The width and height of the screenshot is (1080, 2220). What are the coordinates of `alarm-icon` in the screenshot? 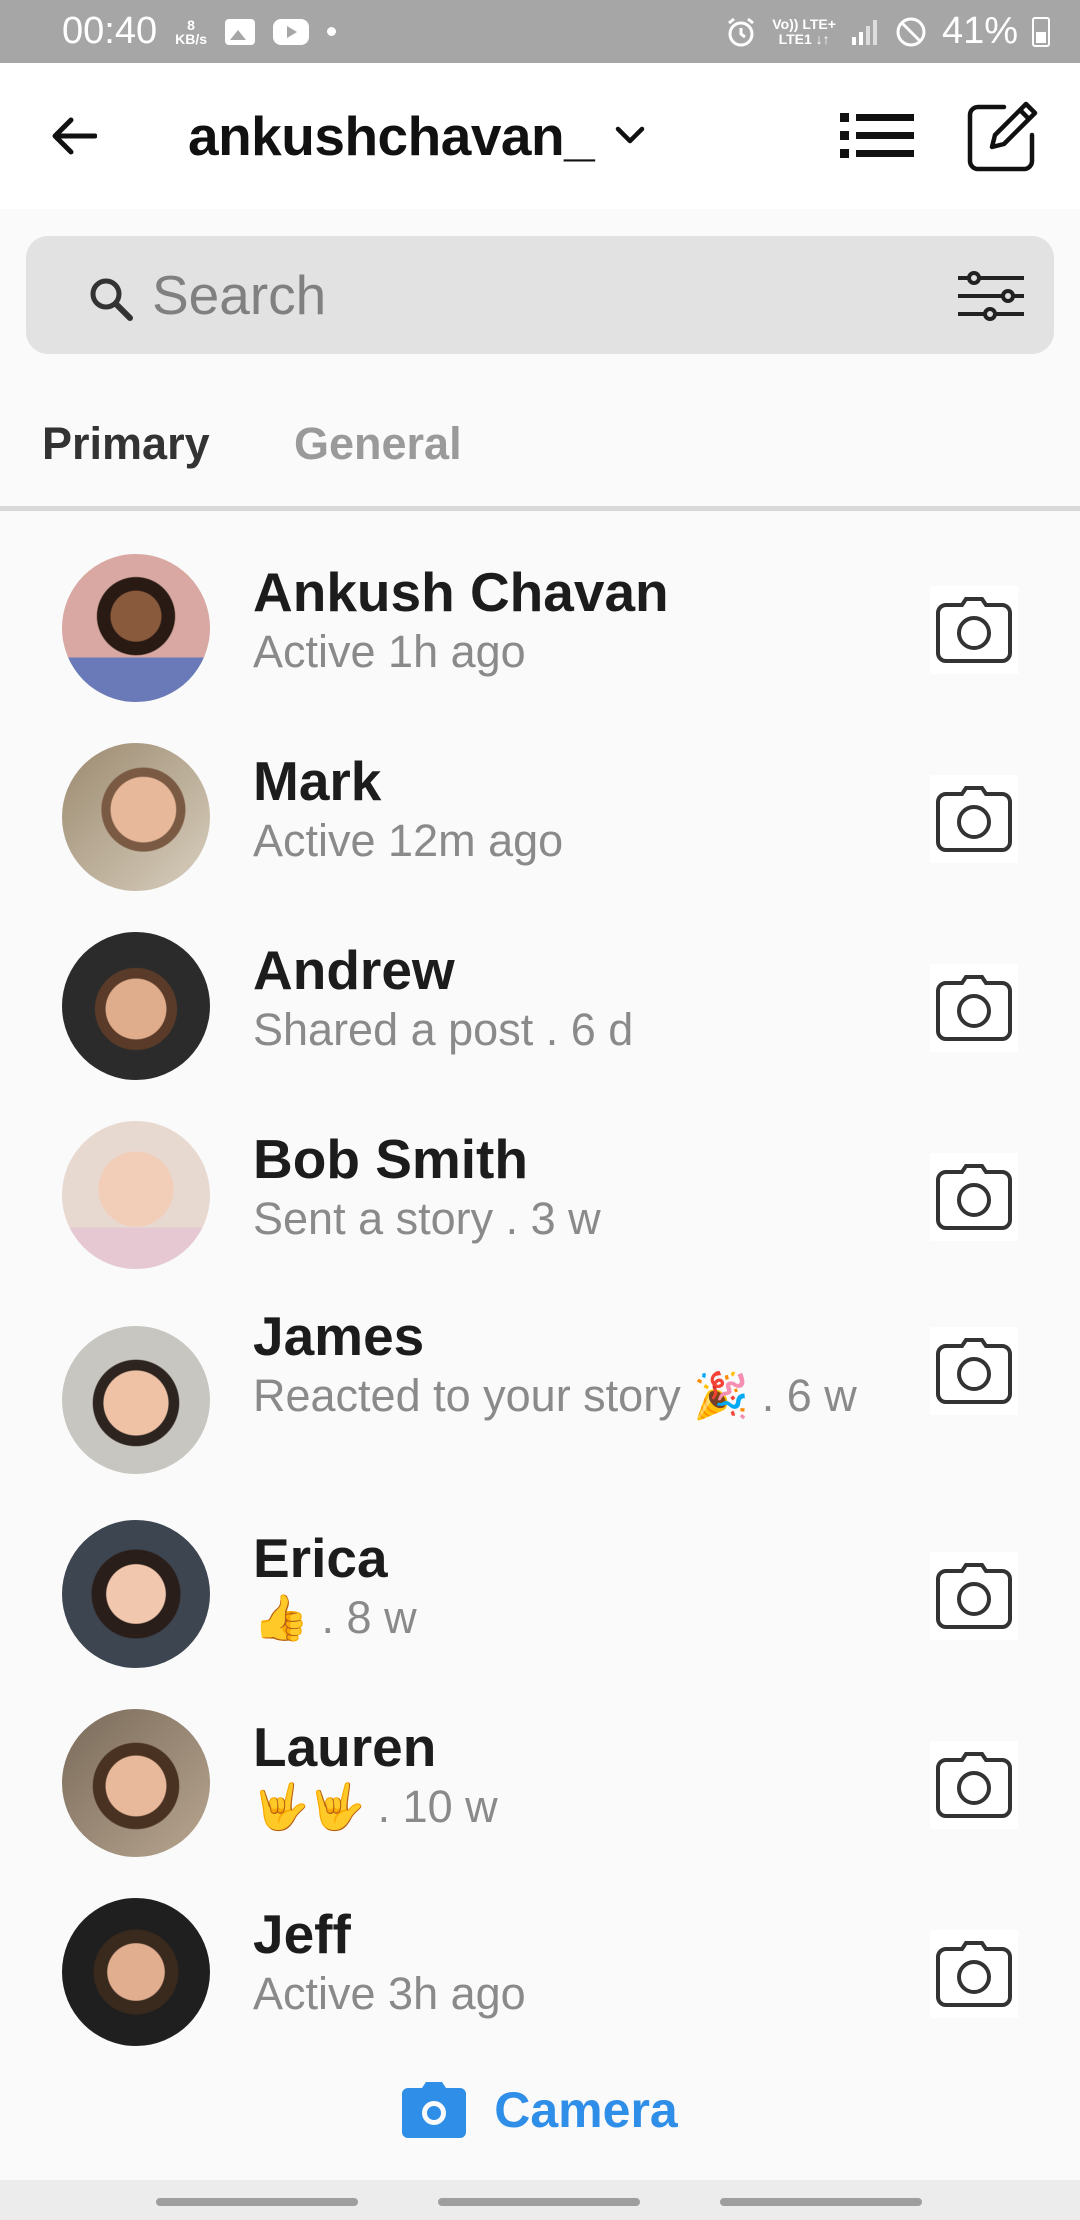 It's located at (741, 31).